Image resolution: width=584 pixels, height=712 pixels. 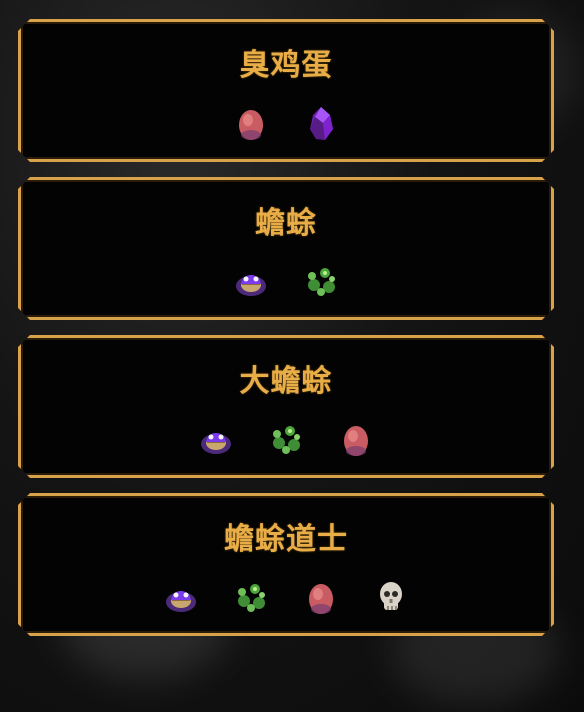 What do you see at coordinates (286, 223) in the screenshot?
I see `recipe-title: 蟾蜍` at bounding box center [286, 223].